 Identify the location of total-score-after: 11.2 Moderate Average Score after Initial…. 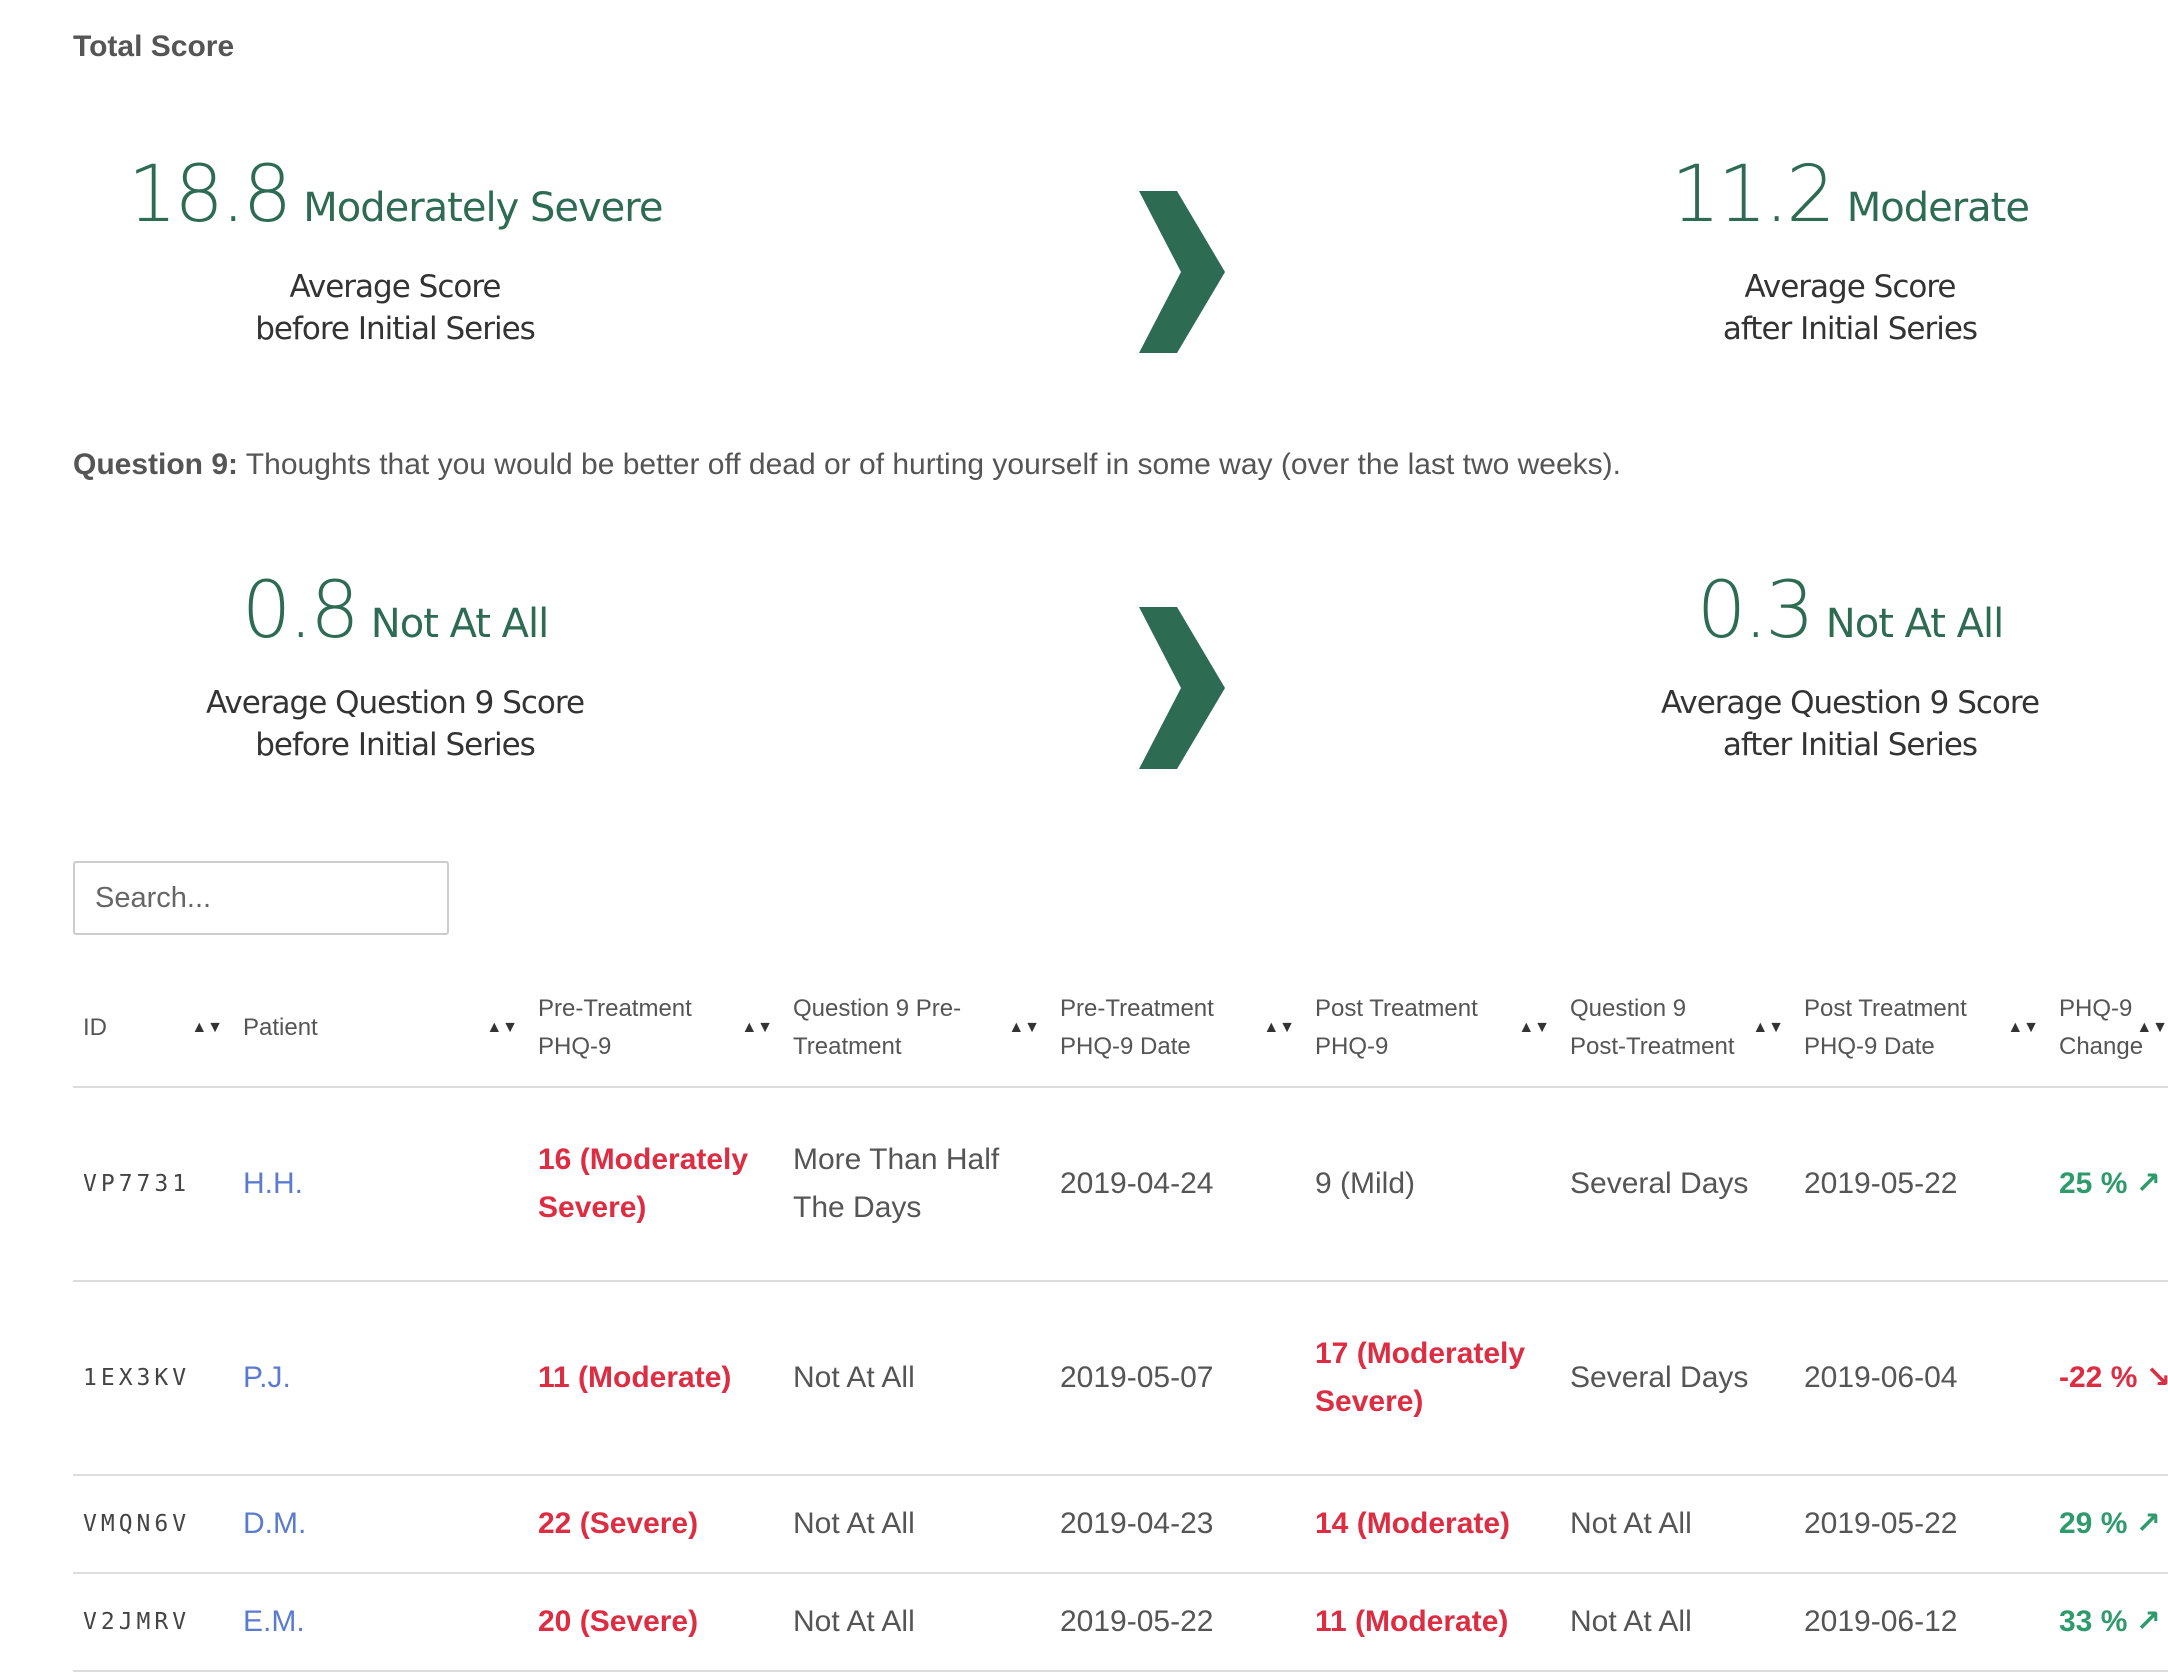
(1850, 250).